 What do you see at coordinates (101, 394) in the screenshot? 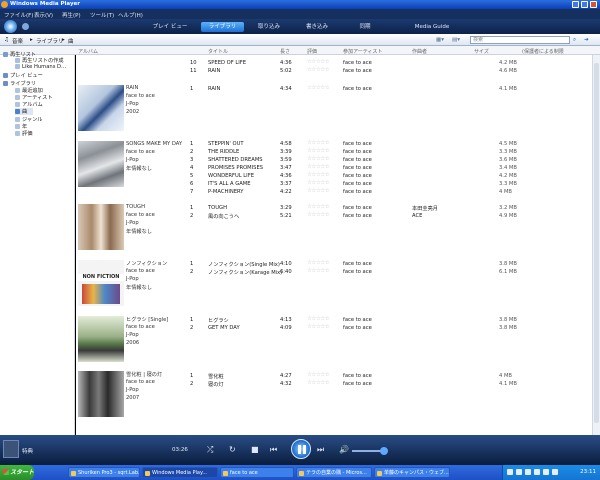
I see `album-art-yukigesho` at bounding box center [101, 394].